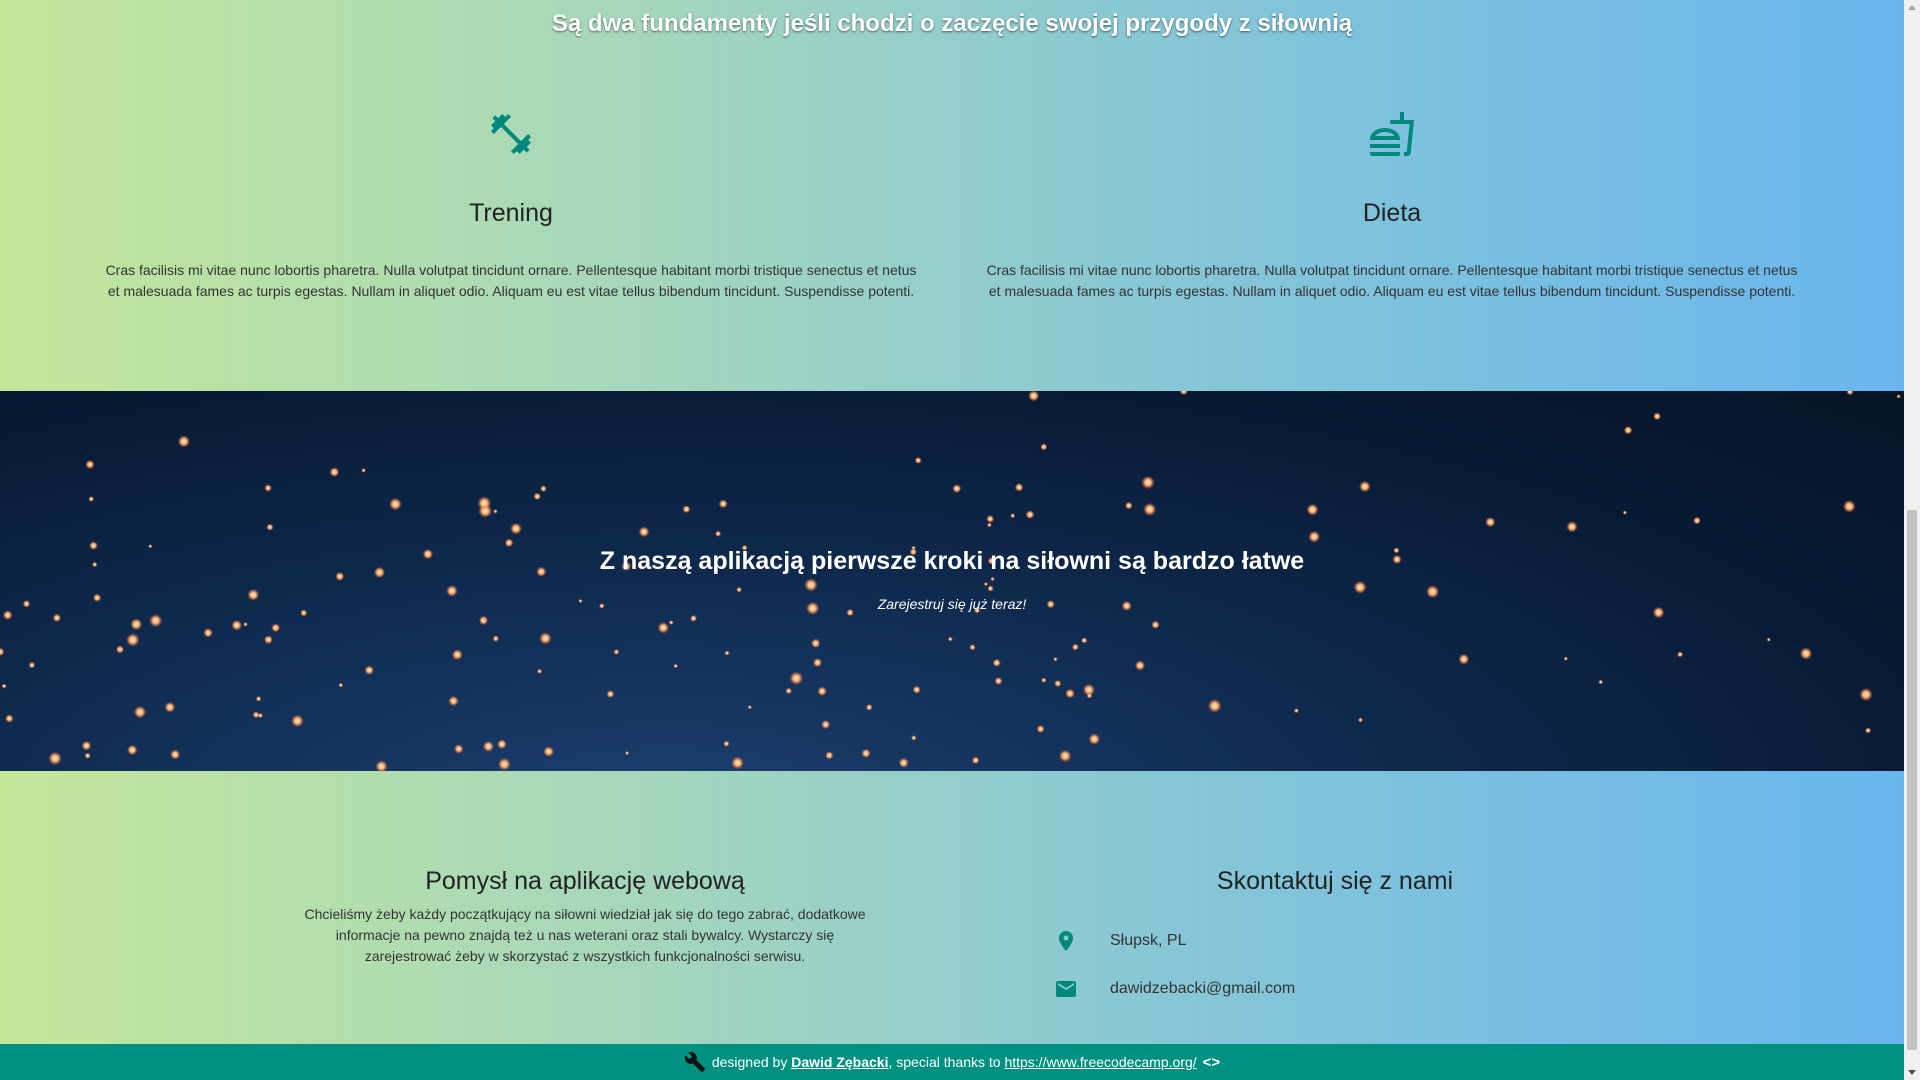 This screenshot has width=1920, height=1080. I want to click on email-text: dawidzebacki@gmail.com, so click(1202, 989).